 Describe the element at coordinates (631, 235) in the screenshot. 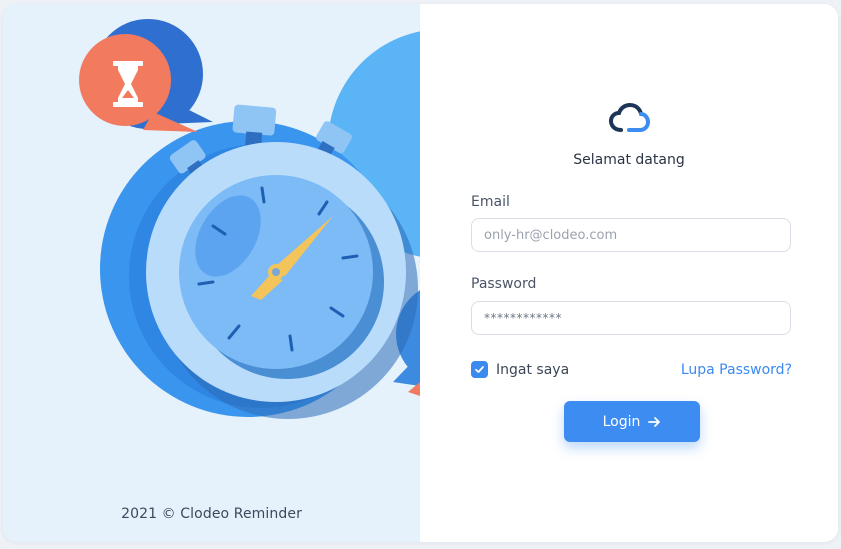

I see `email-input` at that location.